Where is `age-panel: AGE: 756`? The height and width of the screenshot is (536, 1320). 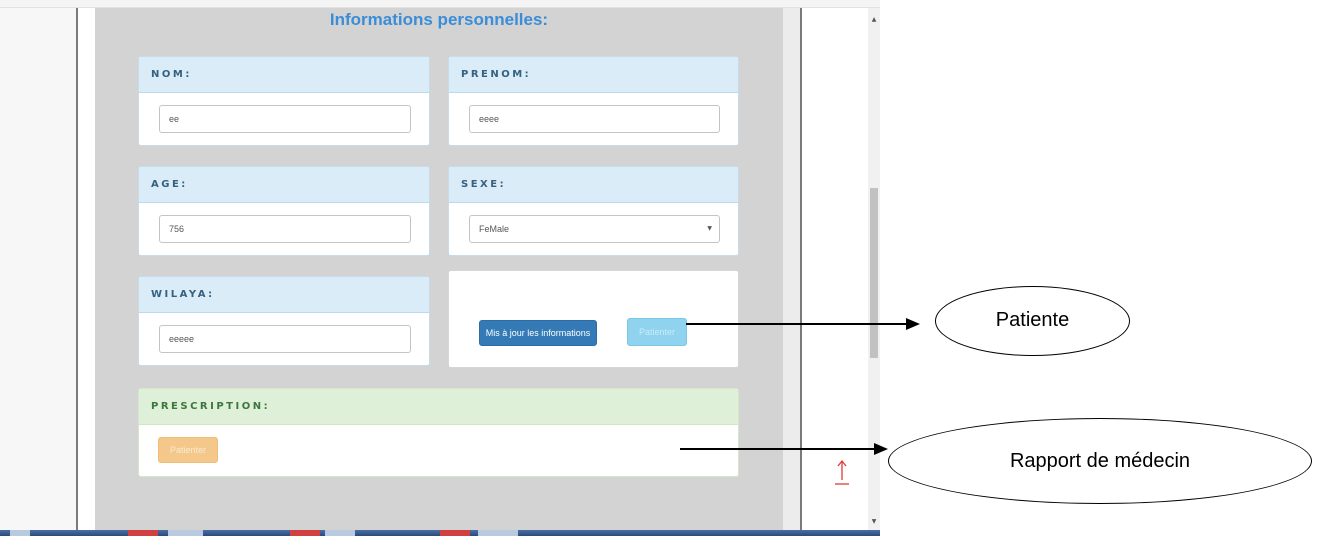
age-panel: AGE: 756 is located at coordinates (284, 211).